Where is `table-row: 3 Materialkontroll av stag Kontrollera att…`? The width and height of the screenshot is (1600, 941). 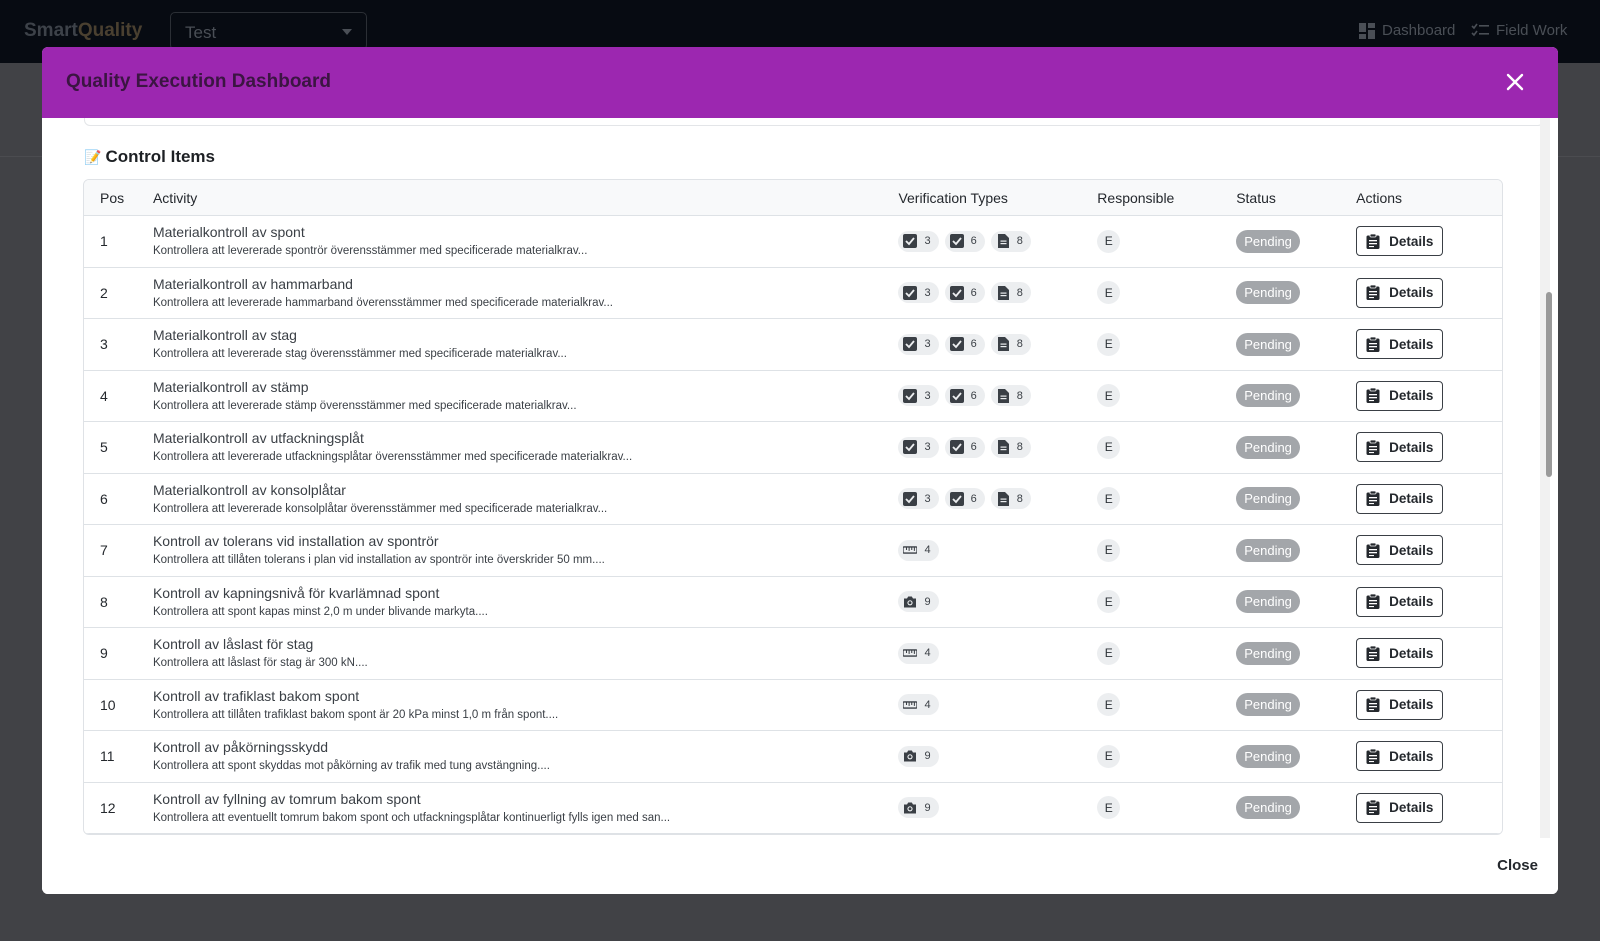
table-row: 3 Materialkontroll av stag Kontrollera att… is located at coordinates (793, 345).